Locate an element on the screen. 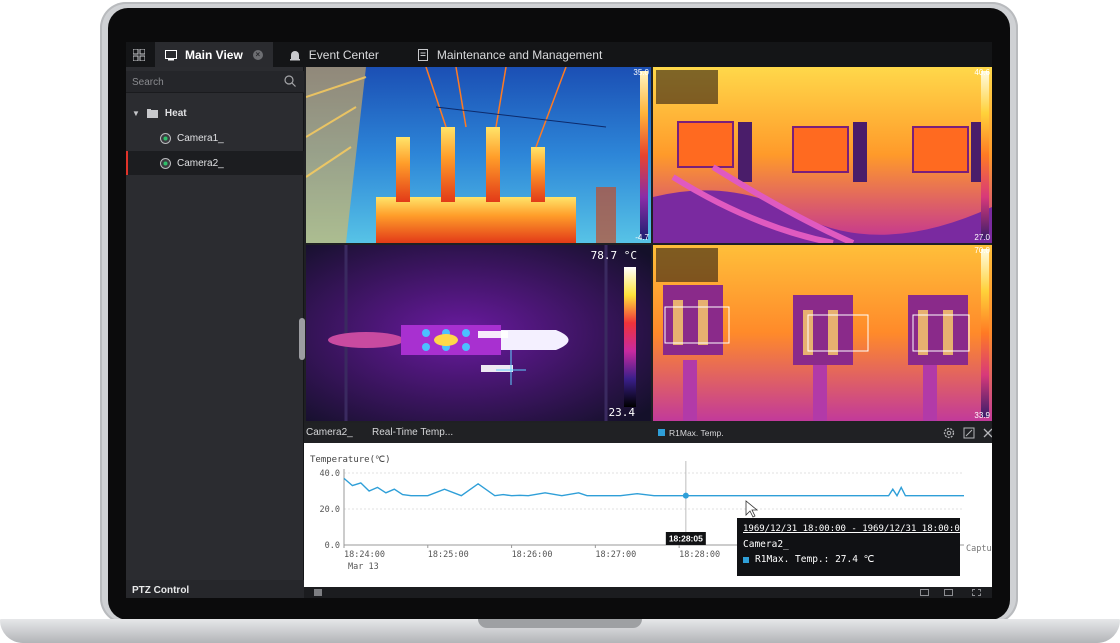 Image resolution: width=1120 pixels, height=643 pixels. scale-max-label: 35.0 is located at coordinates (641, 72).